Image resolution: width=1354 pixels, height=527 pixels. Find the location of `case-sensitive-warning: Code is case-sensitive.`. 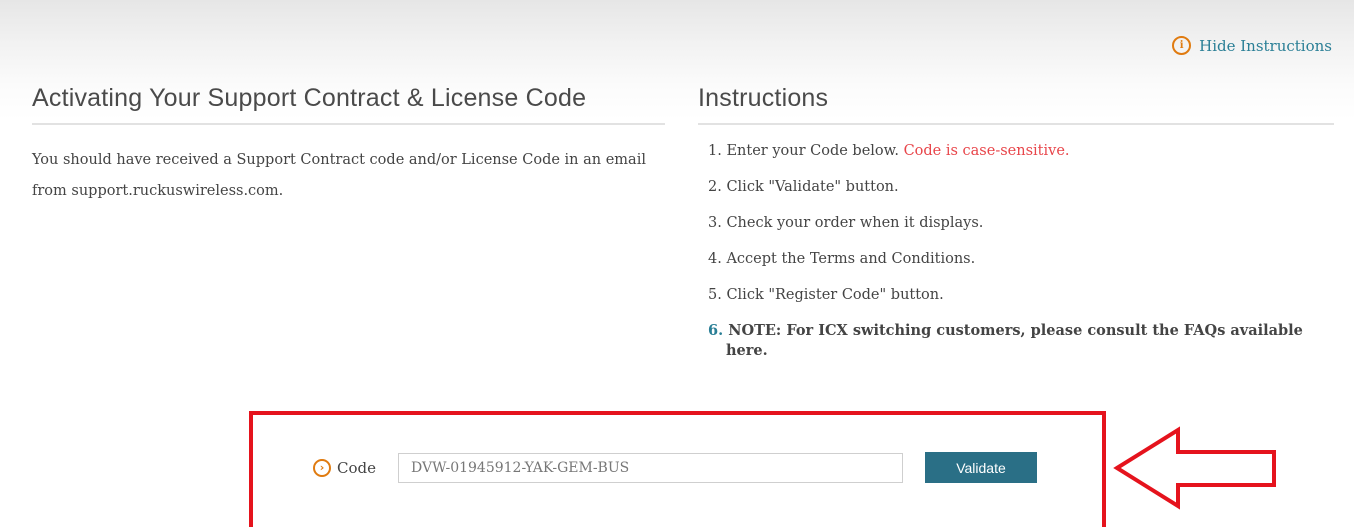

case-sensitive-warning: Code is case-sensitive. is located at coordinates (986, 151).